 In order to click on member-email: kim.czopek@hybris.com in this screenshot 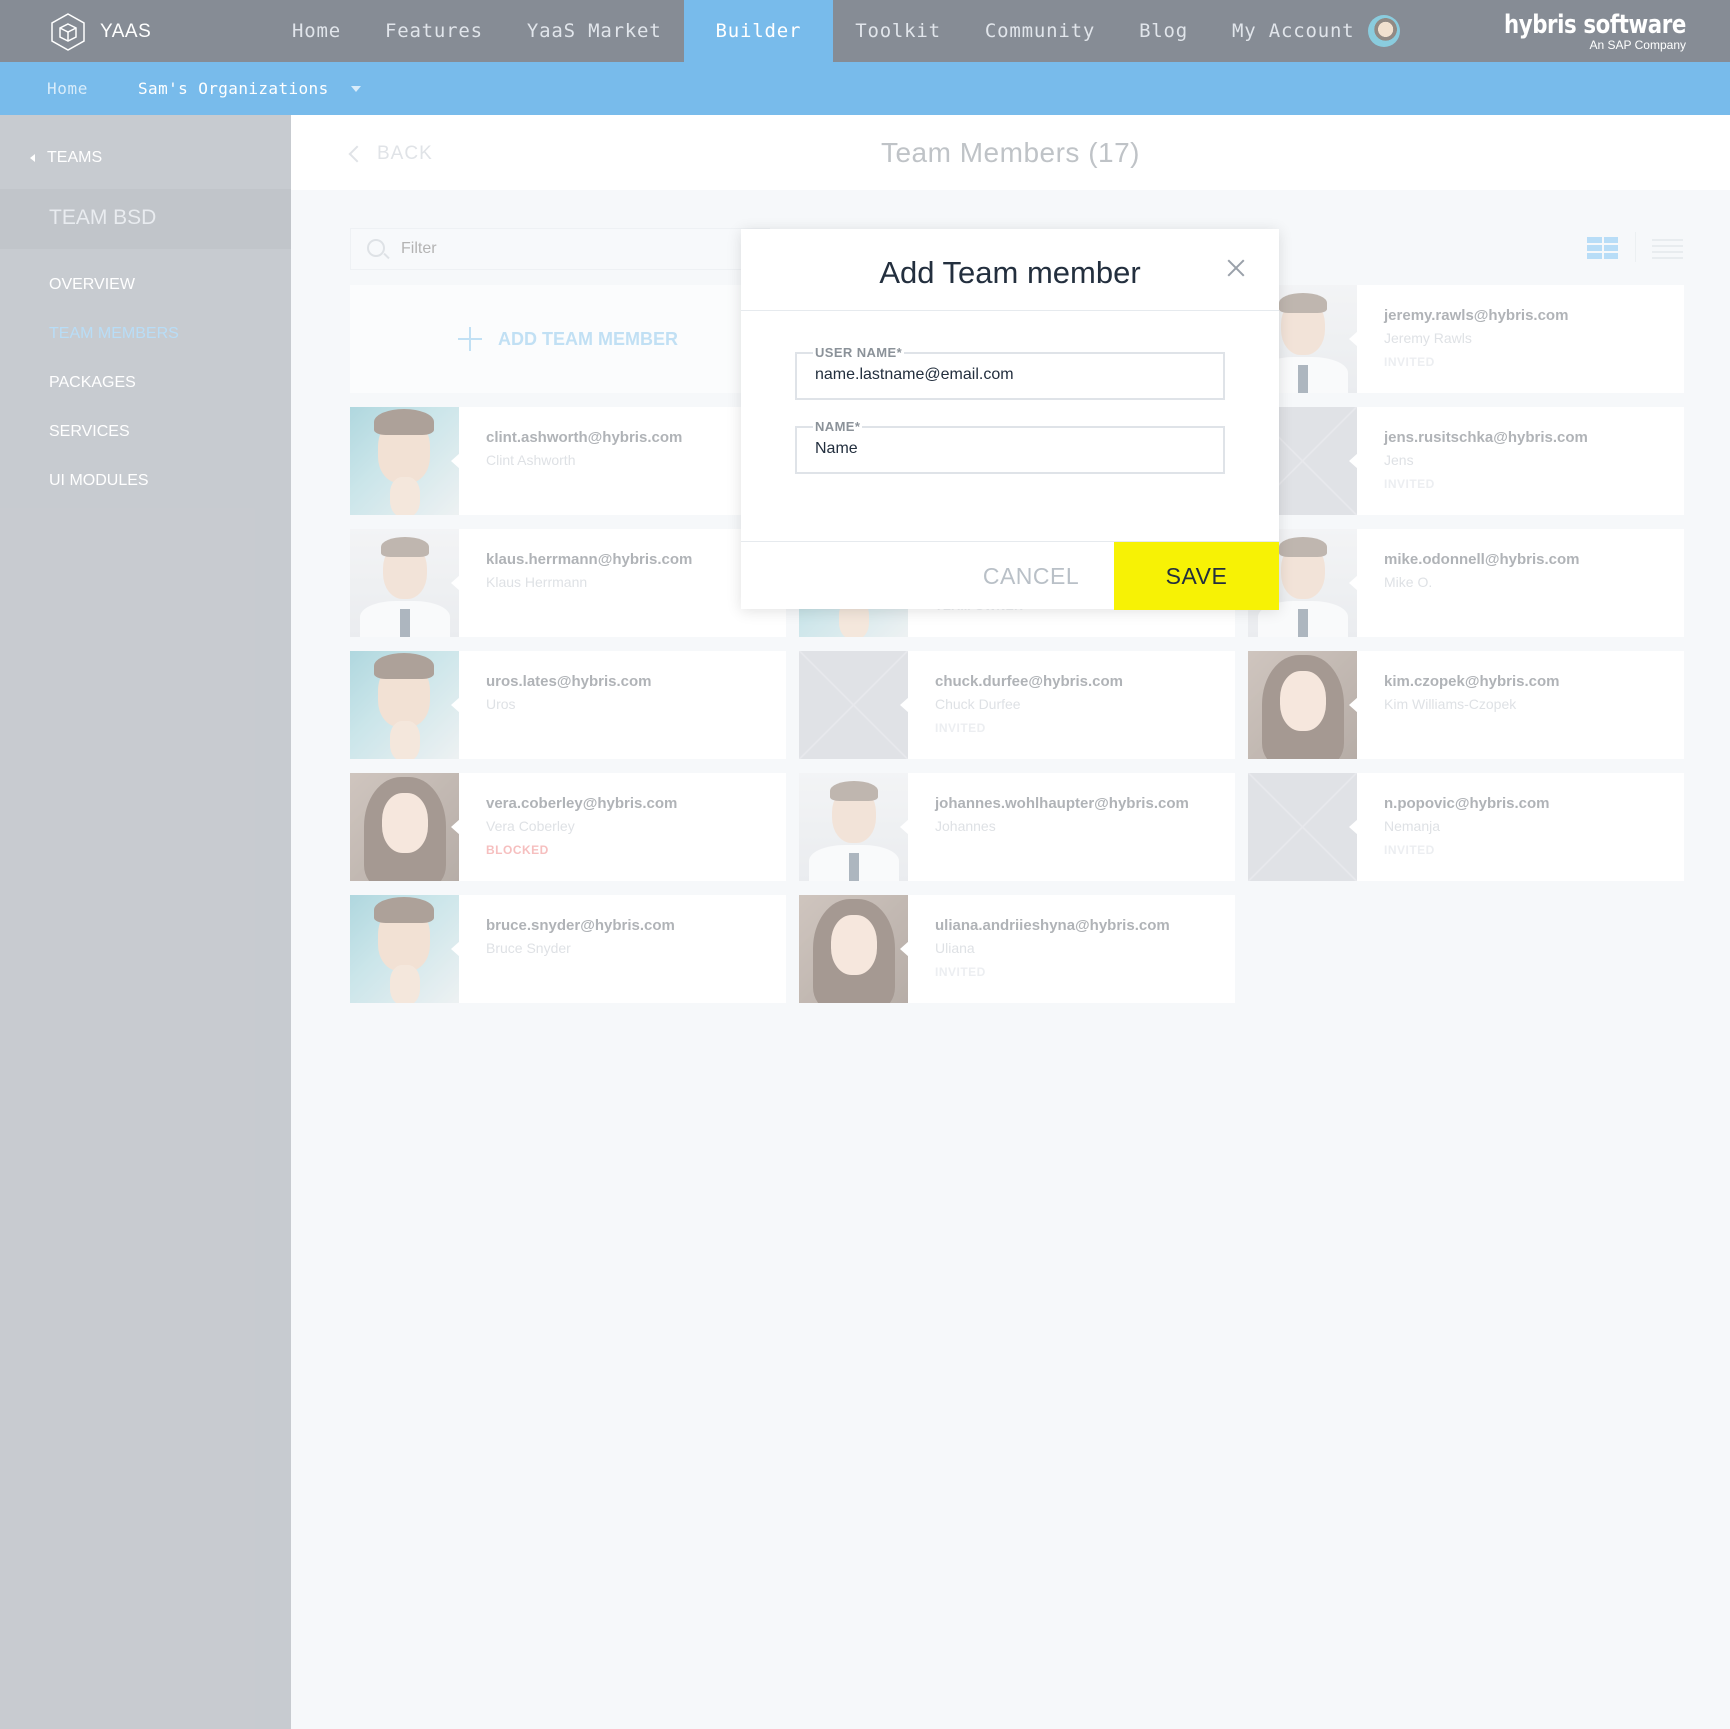, I will do `click(1472, 681)`.